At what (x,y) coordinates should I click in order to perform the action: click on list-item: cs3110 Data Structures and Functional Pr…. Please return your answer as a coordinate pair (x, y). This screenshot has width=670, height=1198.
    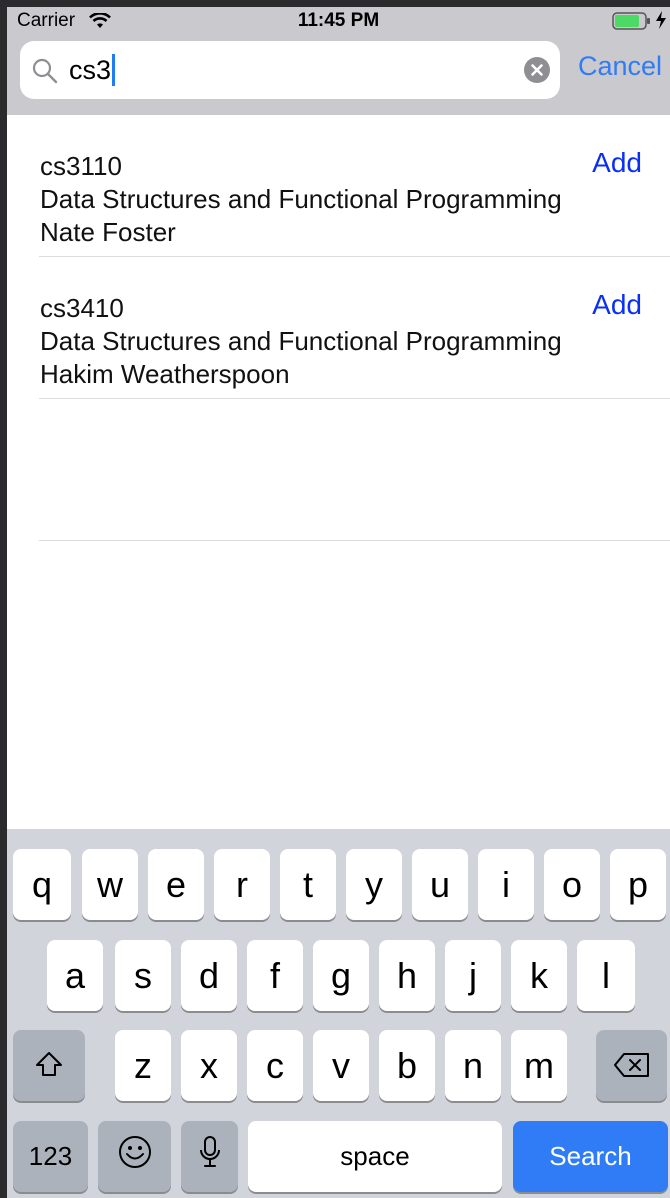
    Looking at the image, I should click on (354, 186).